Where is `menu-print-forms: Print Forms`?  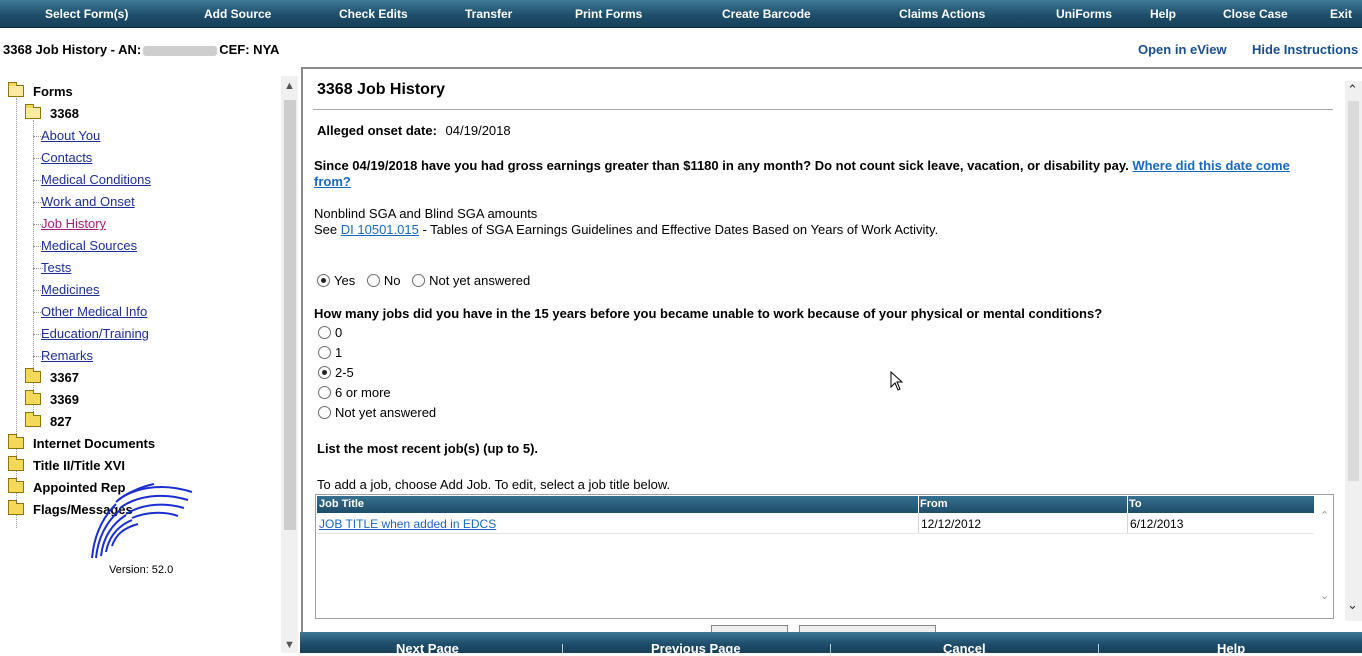 menu-print-forms: Print Forms is located at coordinates (608, 14).